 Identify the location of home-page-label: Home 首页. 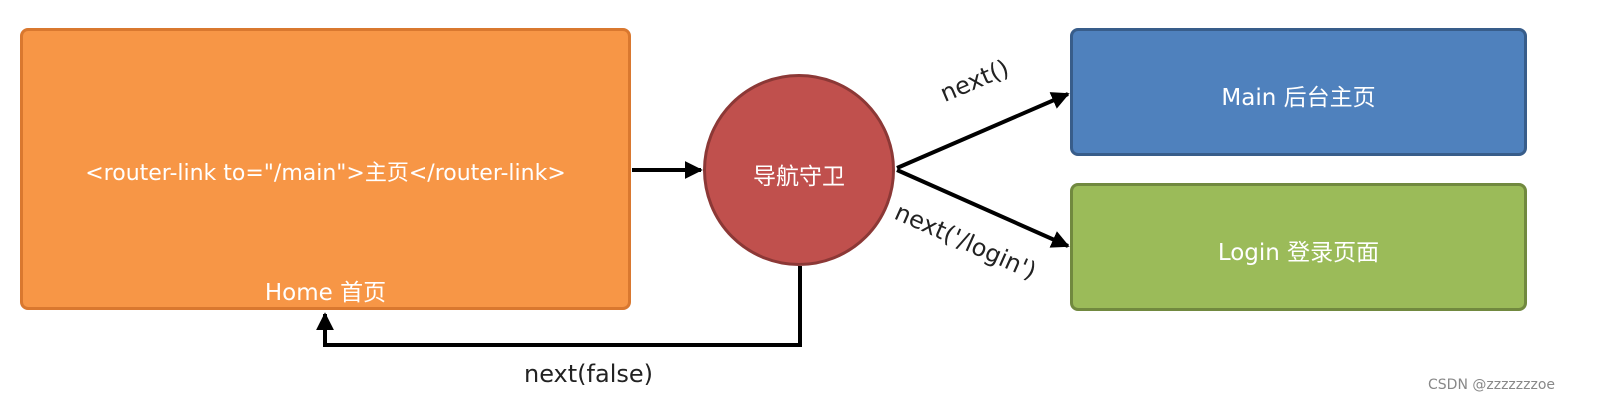
(325, 293).